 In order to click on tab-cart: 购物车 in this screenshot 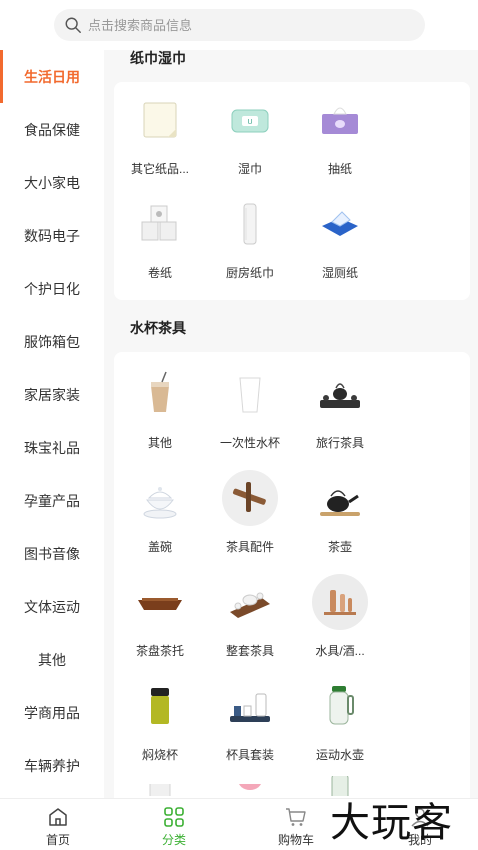, I will do `click(296, 824)`.